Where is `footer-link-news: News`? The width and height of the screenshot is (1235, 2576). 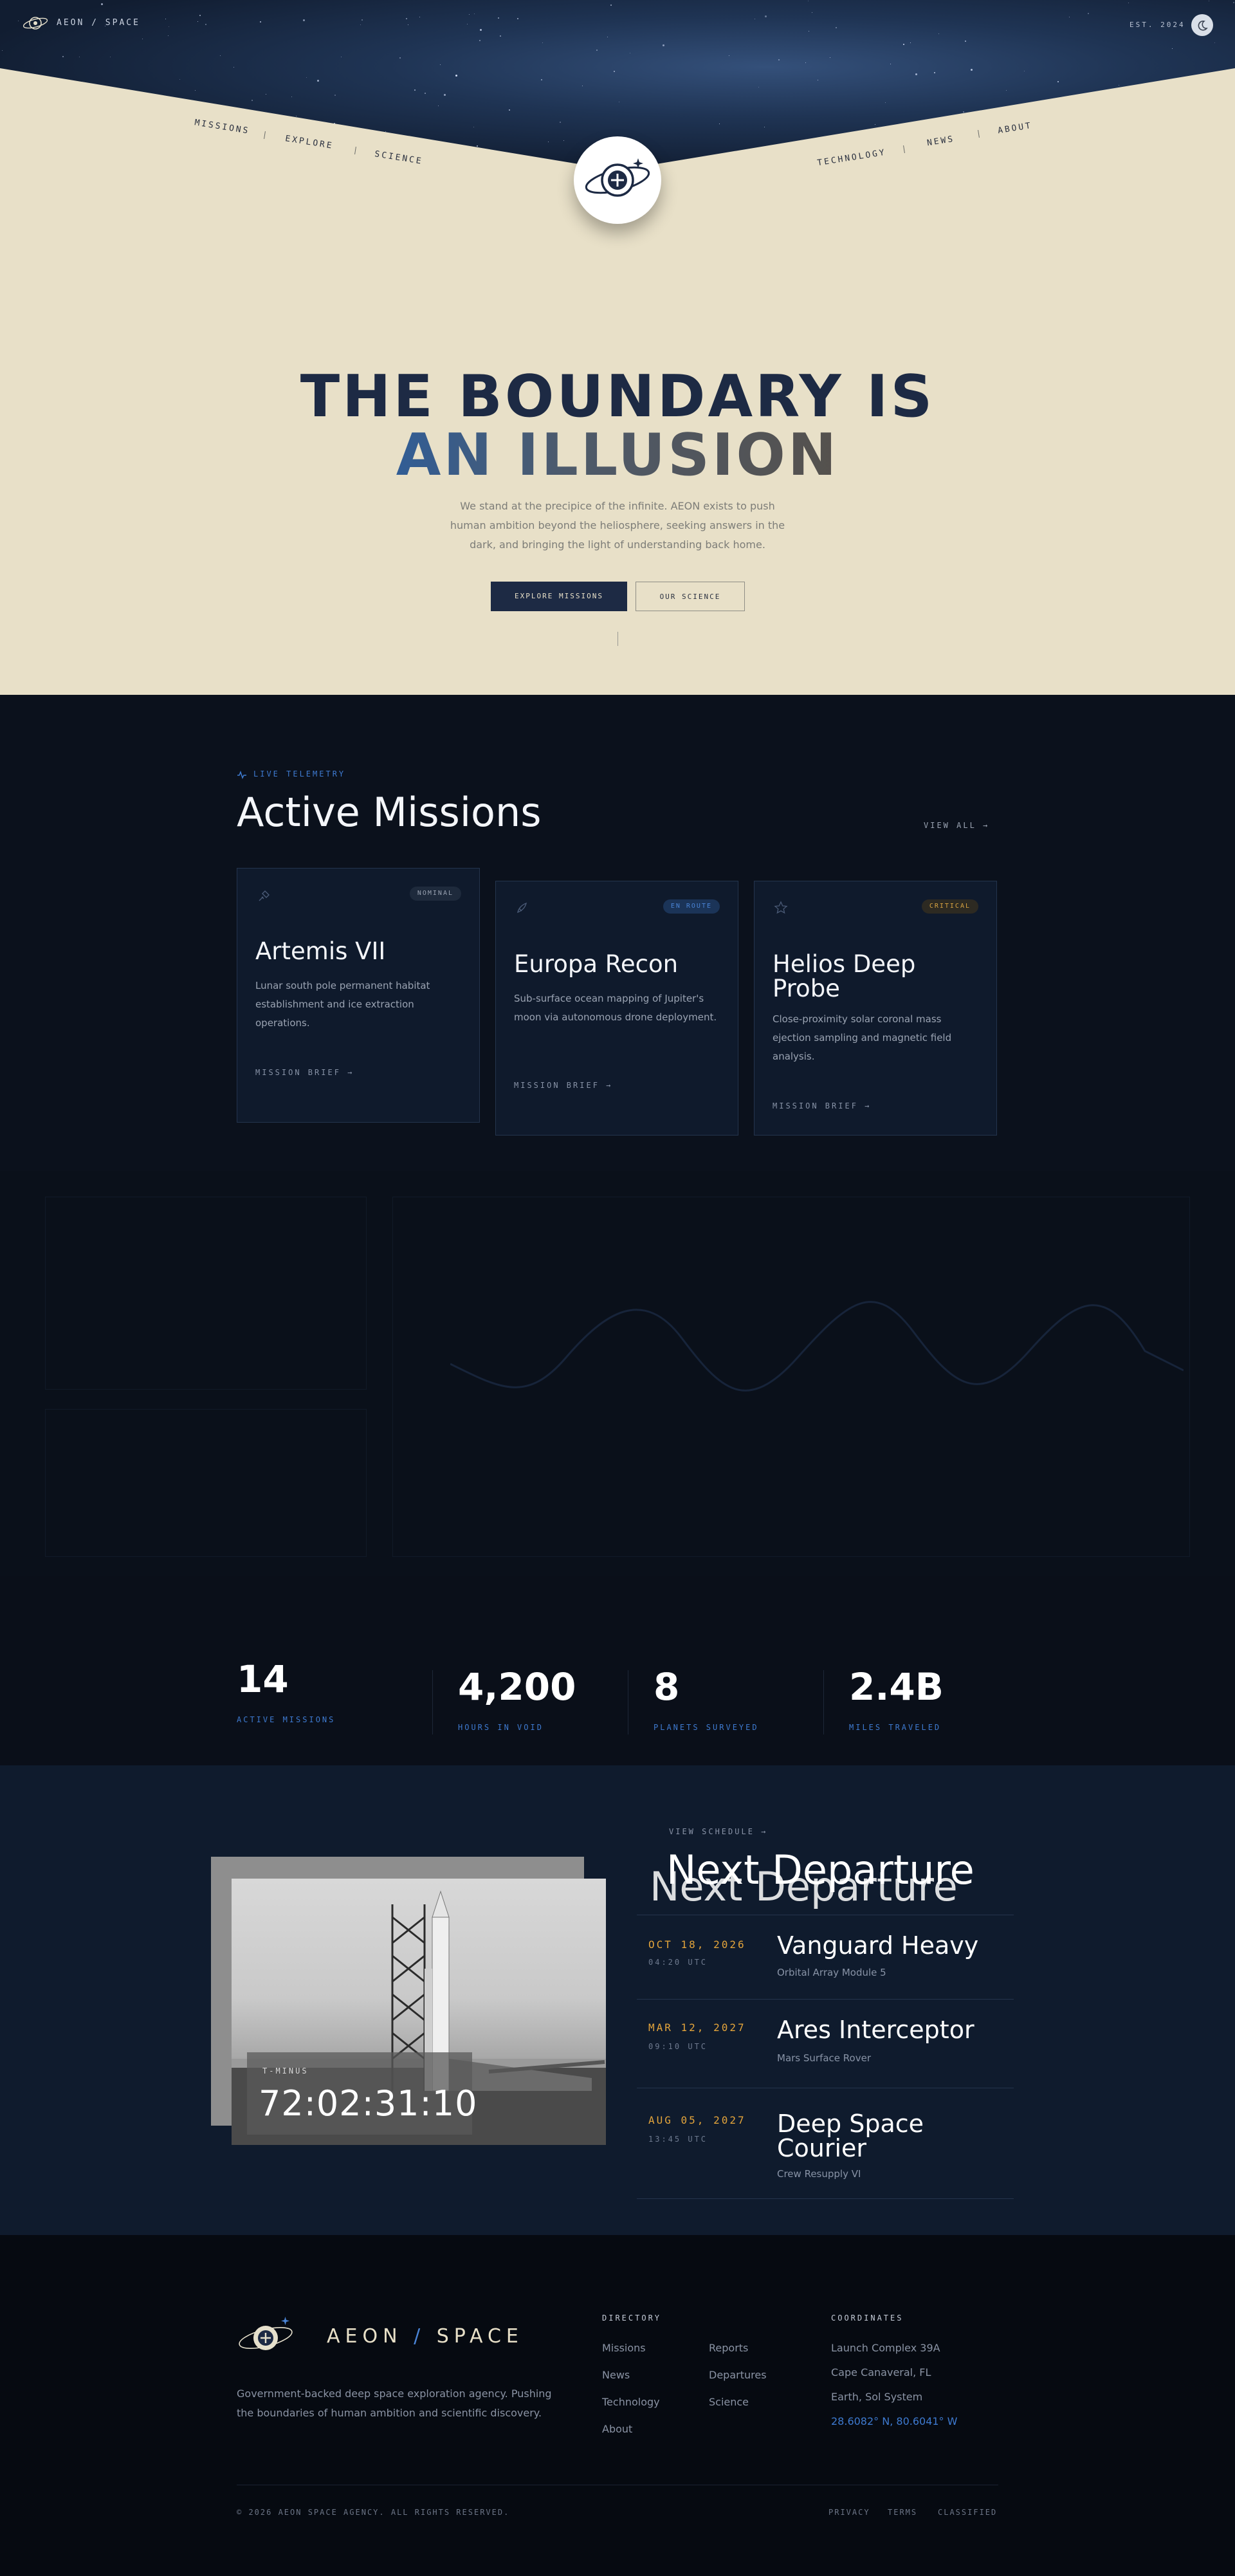 footer-link-news: News is located at coordinates (616, 2375).